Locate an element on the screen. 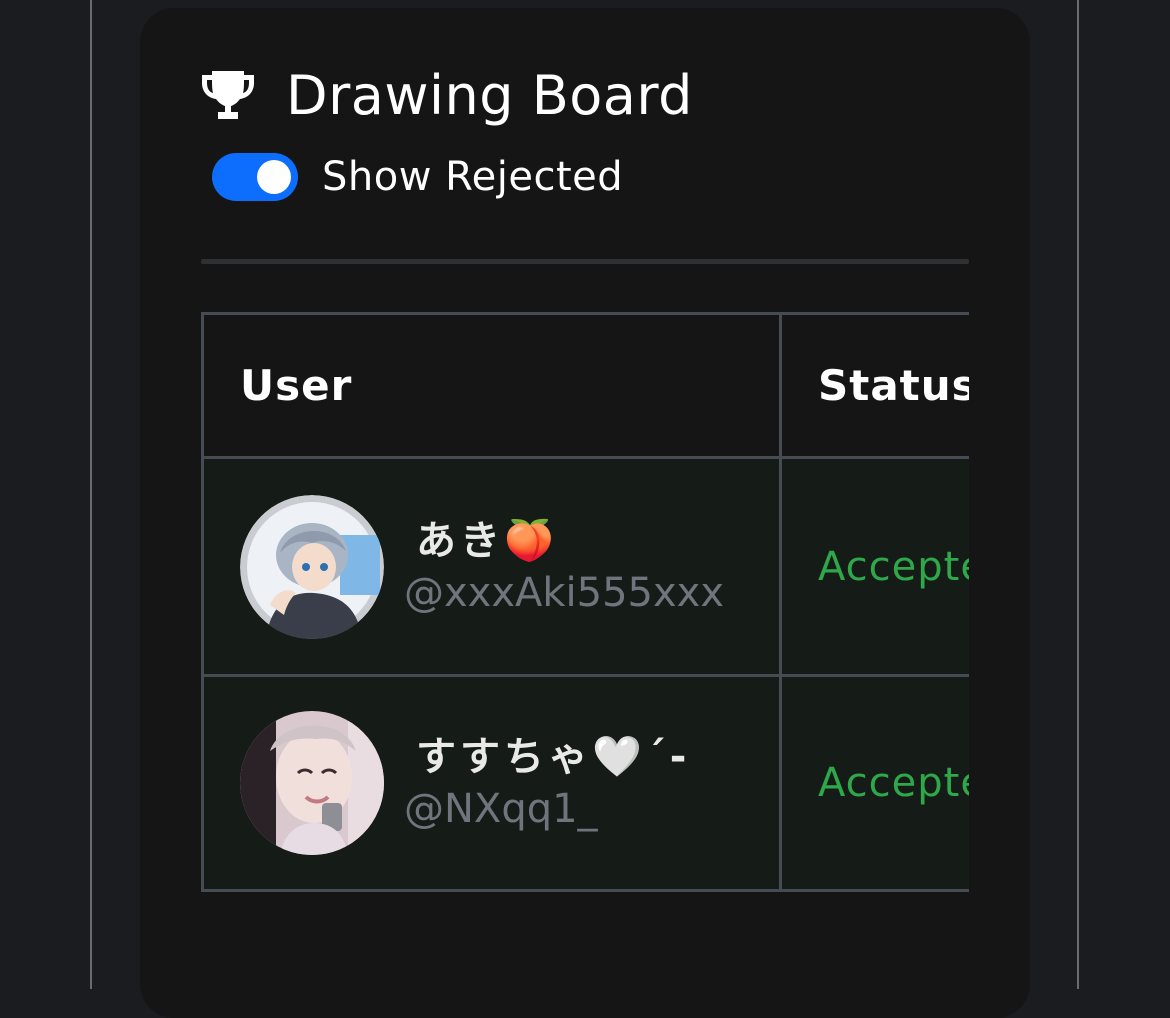 This screenshot has height=1018, width=1170. user-cell: すすちゃ🤍´- @NXqq1_ is located at coordinates (491, 783).